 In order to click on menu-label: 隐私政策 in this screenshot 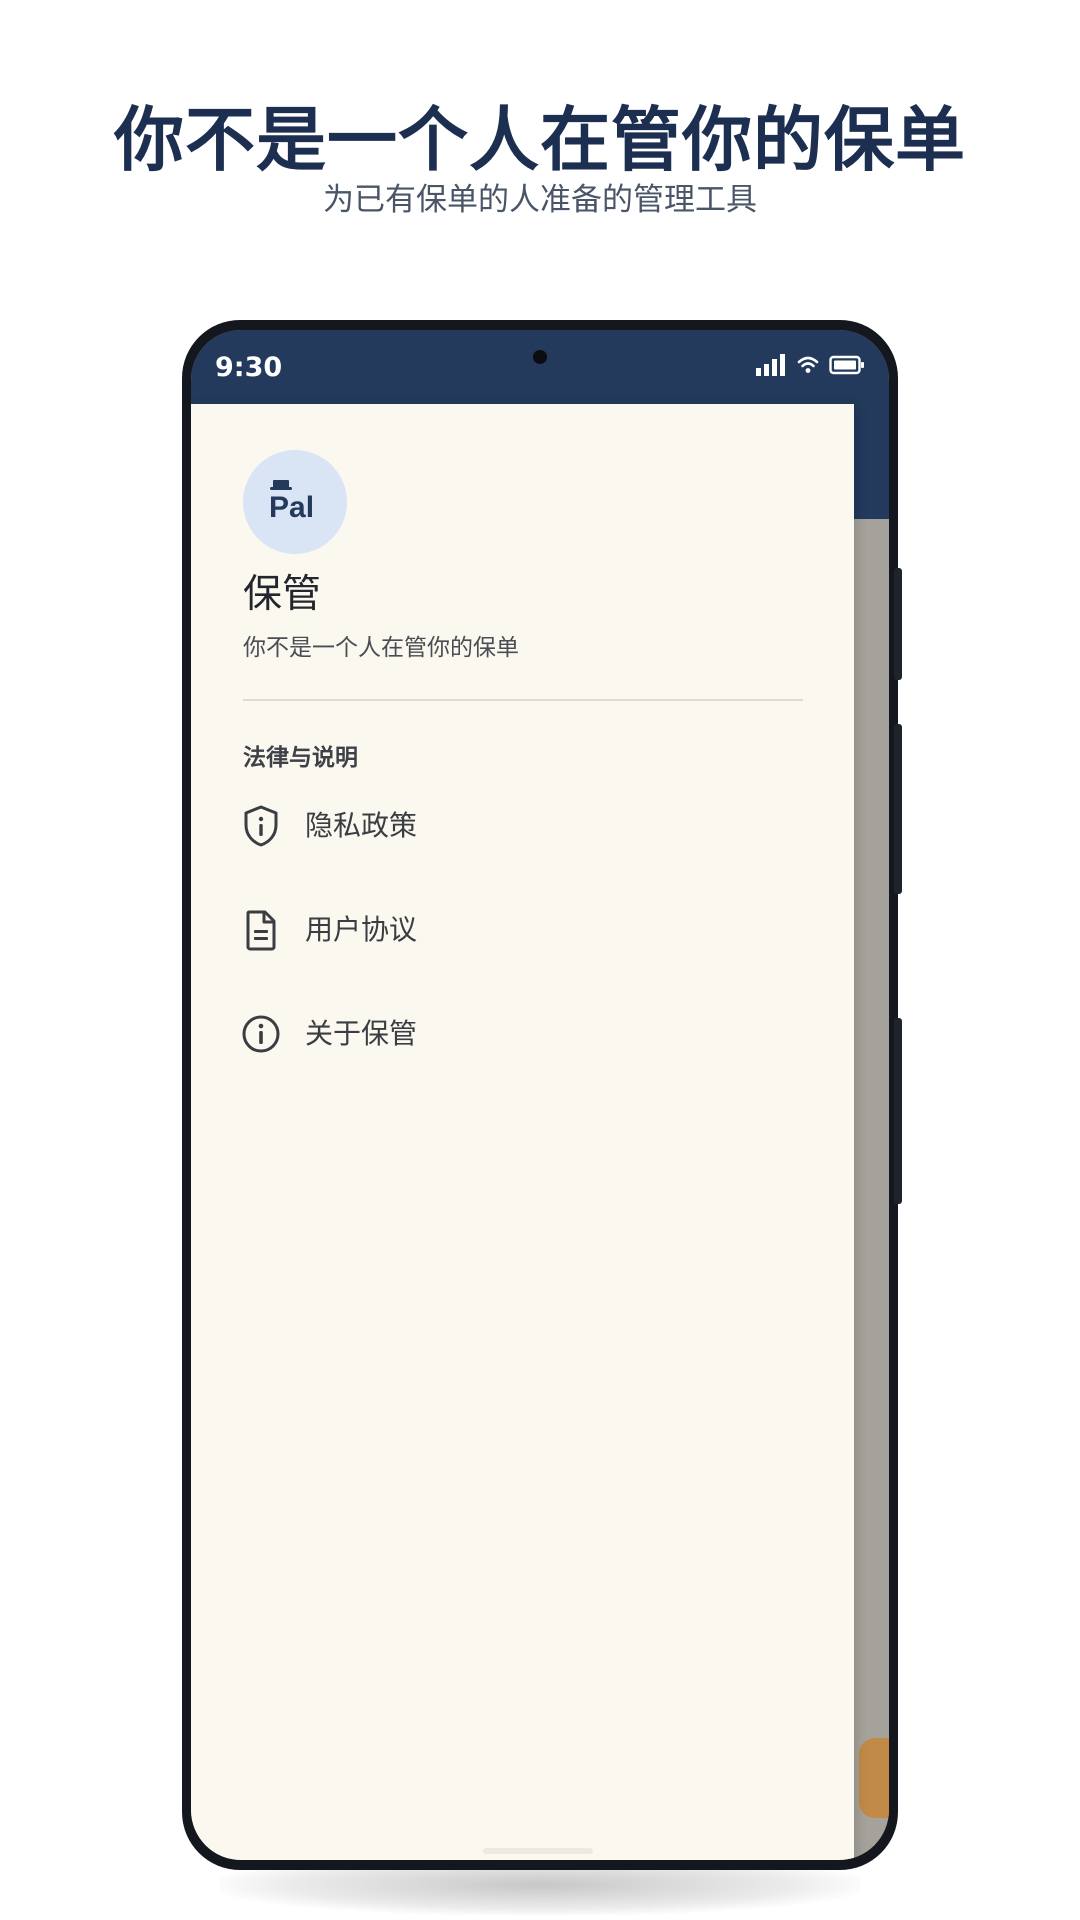, I will do `click(361, 825)`.